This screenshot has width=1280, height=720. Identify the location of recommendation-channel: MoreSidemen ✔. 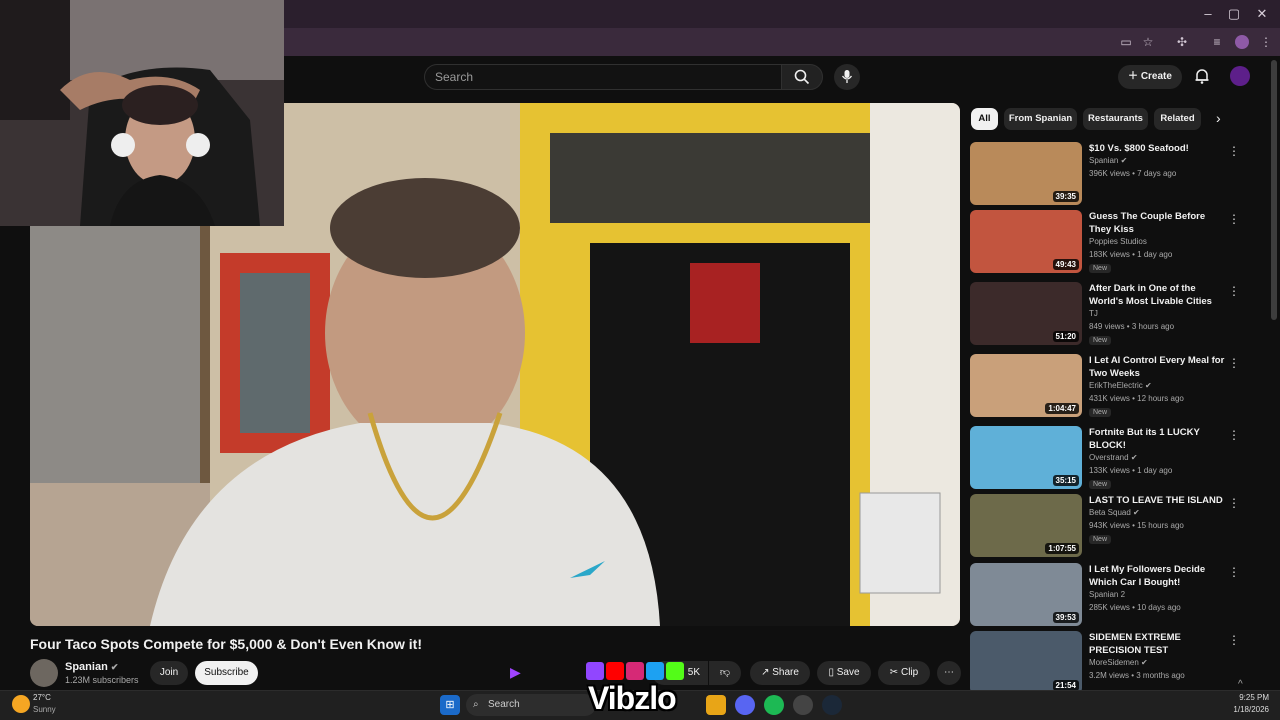
(1118, 662).